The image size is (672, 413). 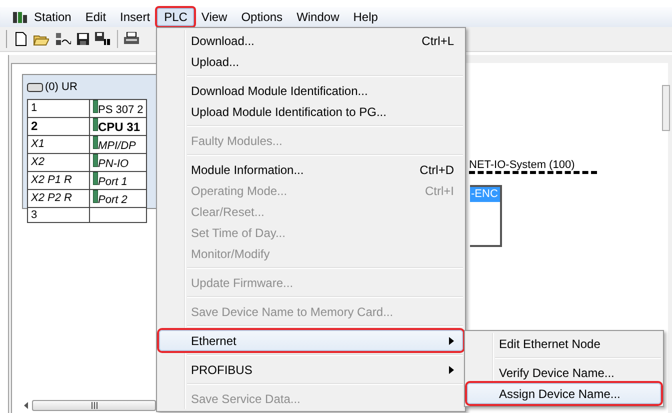 What do you see at coordinates (21, 39) in the screenshot?
I see `new-file-icon` at bounding box center [21, 39].